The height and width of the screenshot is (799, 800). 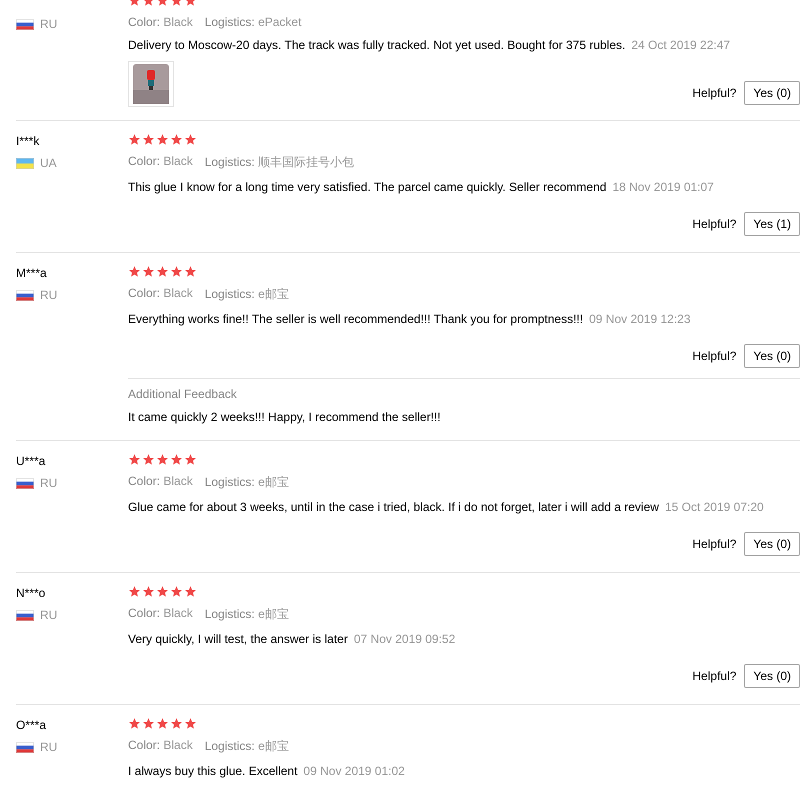 What do you see at coordinates (714, 507) in the screenshot?
I see `review-date: 15 Oct 2019 07:20` at bounding box center [714, 507].